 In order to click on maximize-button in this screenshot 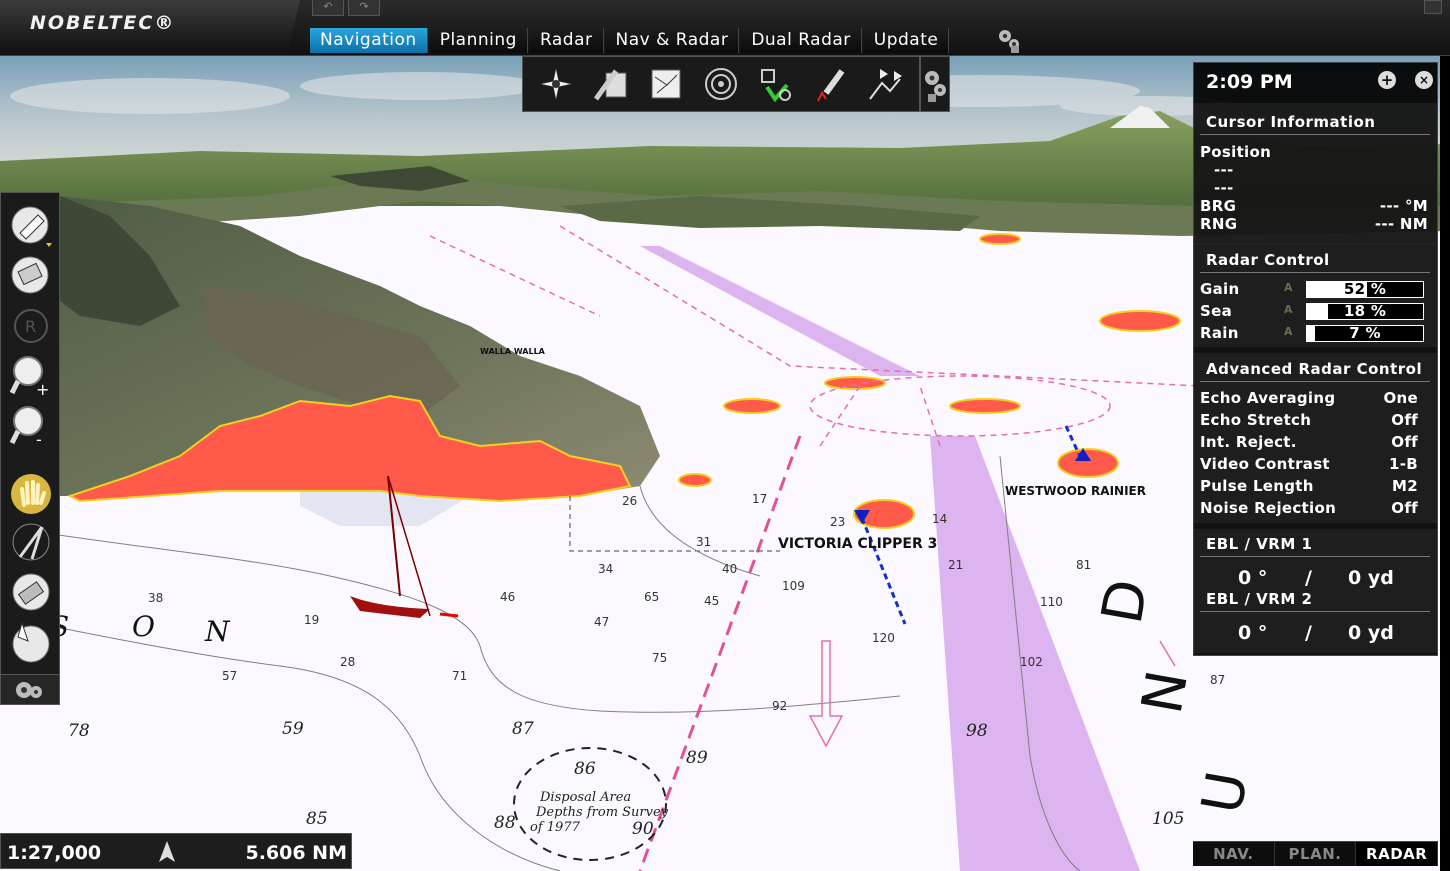, I will do `click(1433, 7)`.